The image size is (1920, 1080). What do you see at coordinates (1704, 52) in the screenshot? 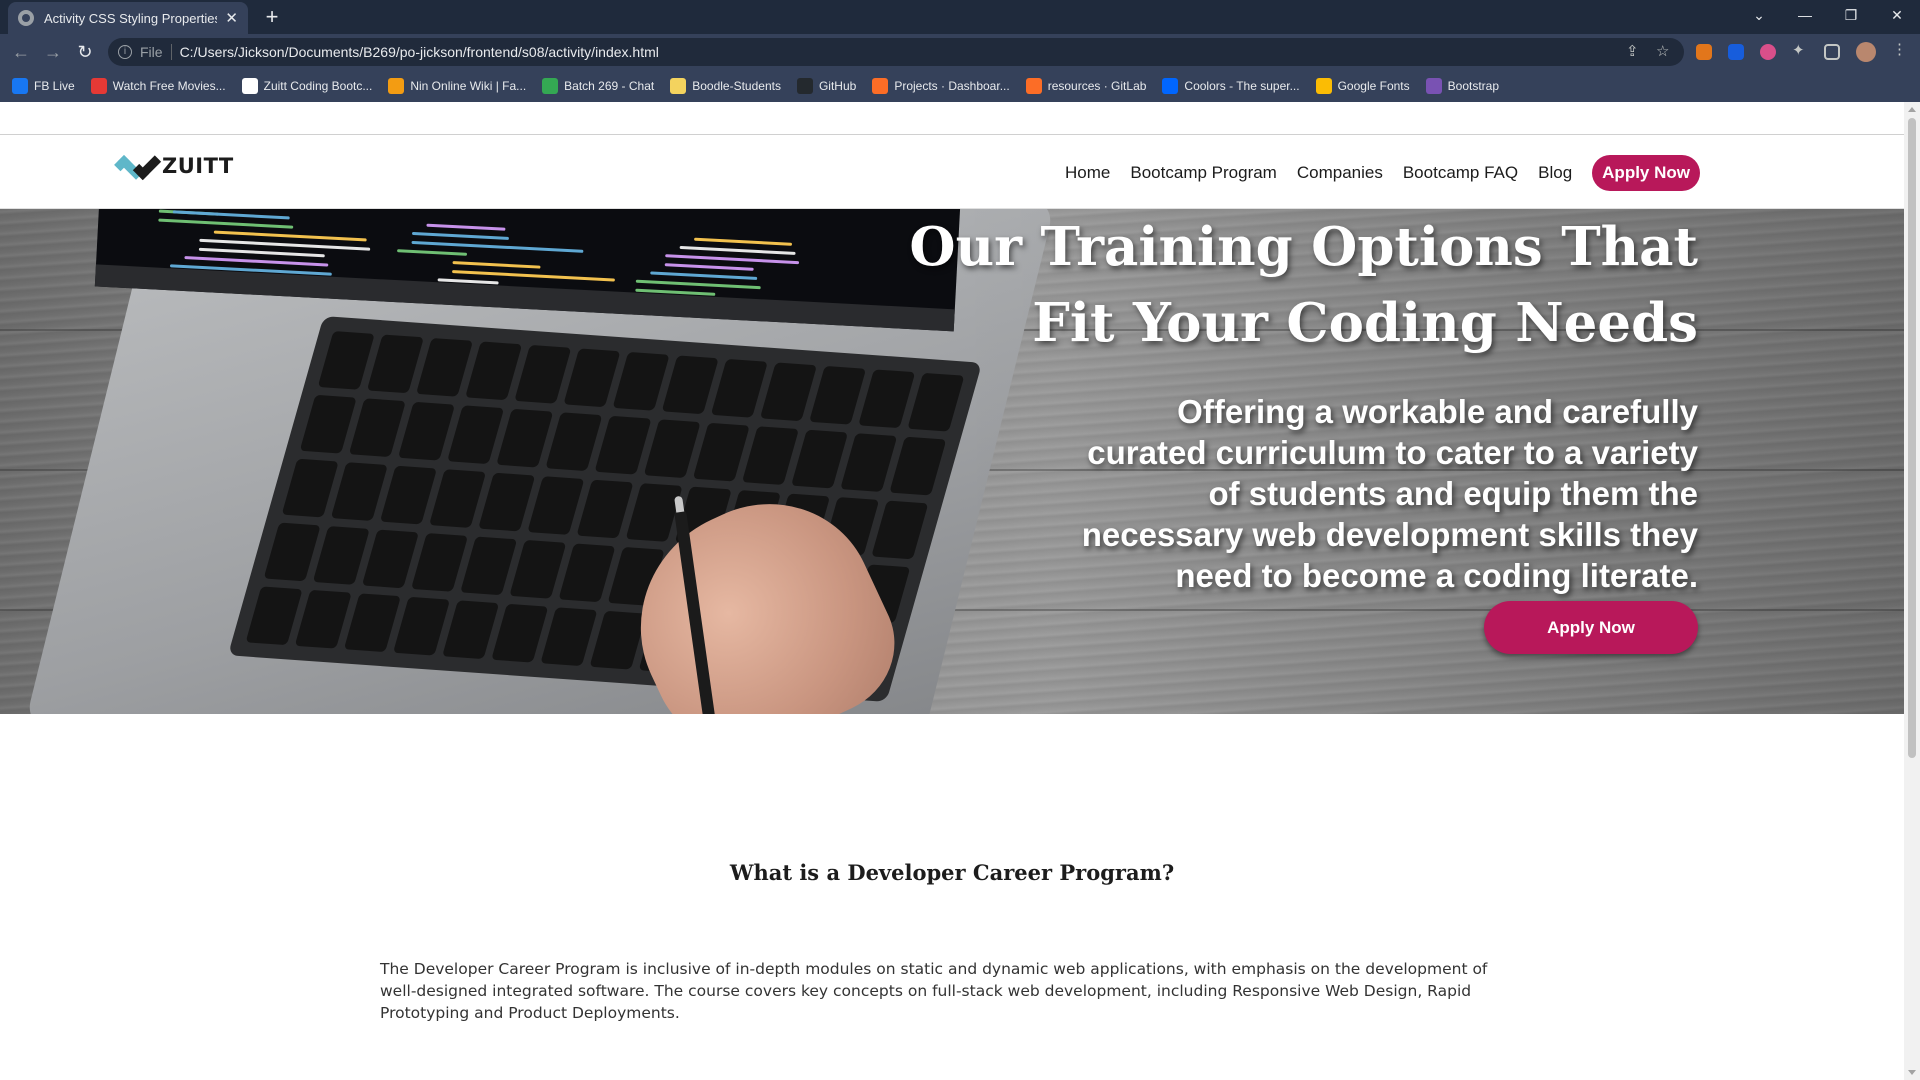
I see `metamask-extension-icon` at bounding box center [1704, 52].